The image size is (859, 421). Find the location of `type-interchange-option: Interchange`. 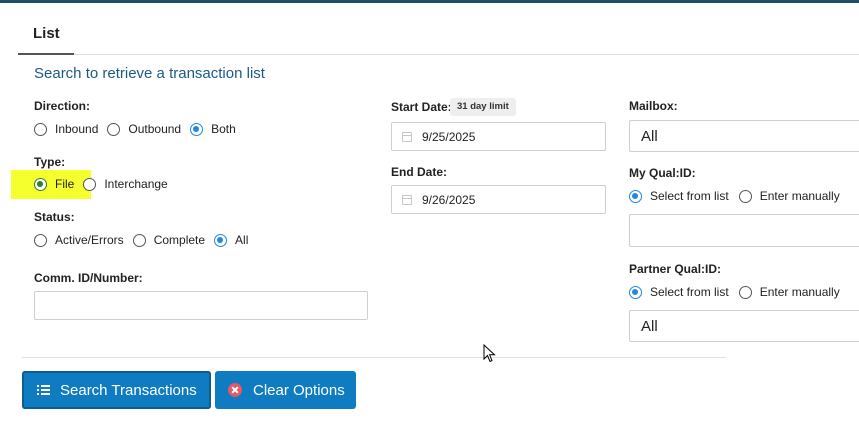

type-interchange-option: Interchange is located at coordinates (125, 184).